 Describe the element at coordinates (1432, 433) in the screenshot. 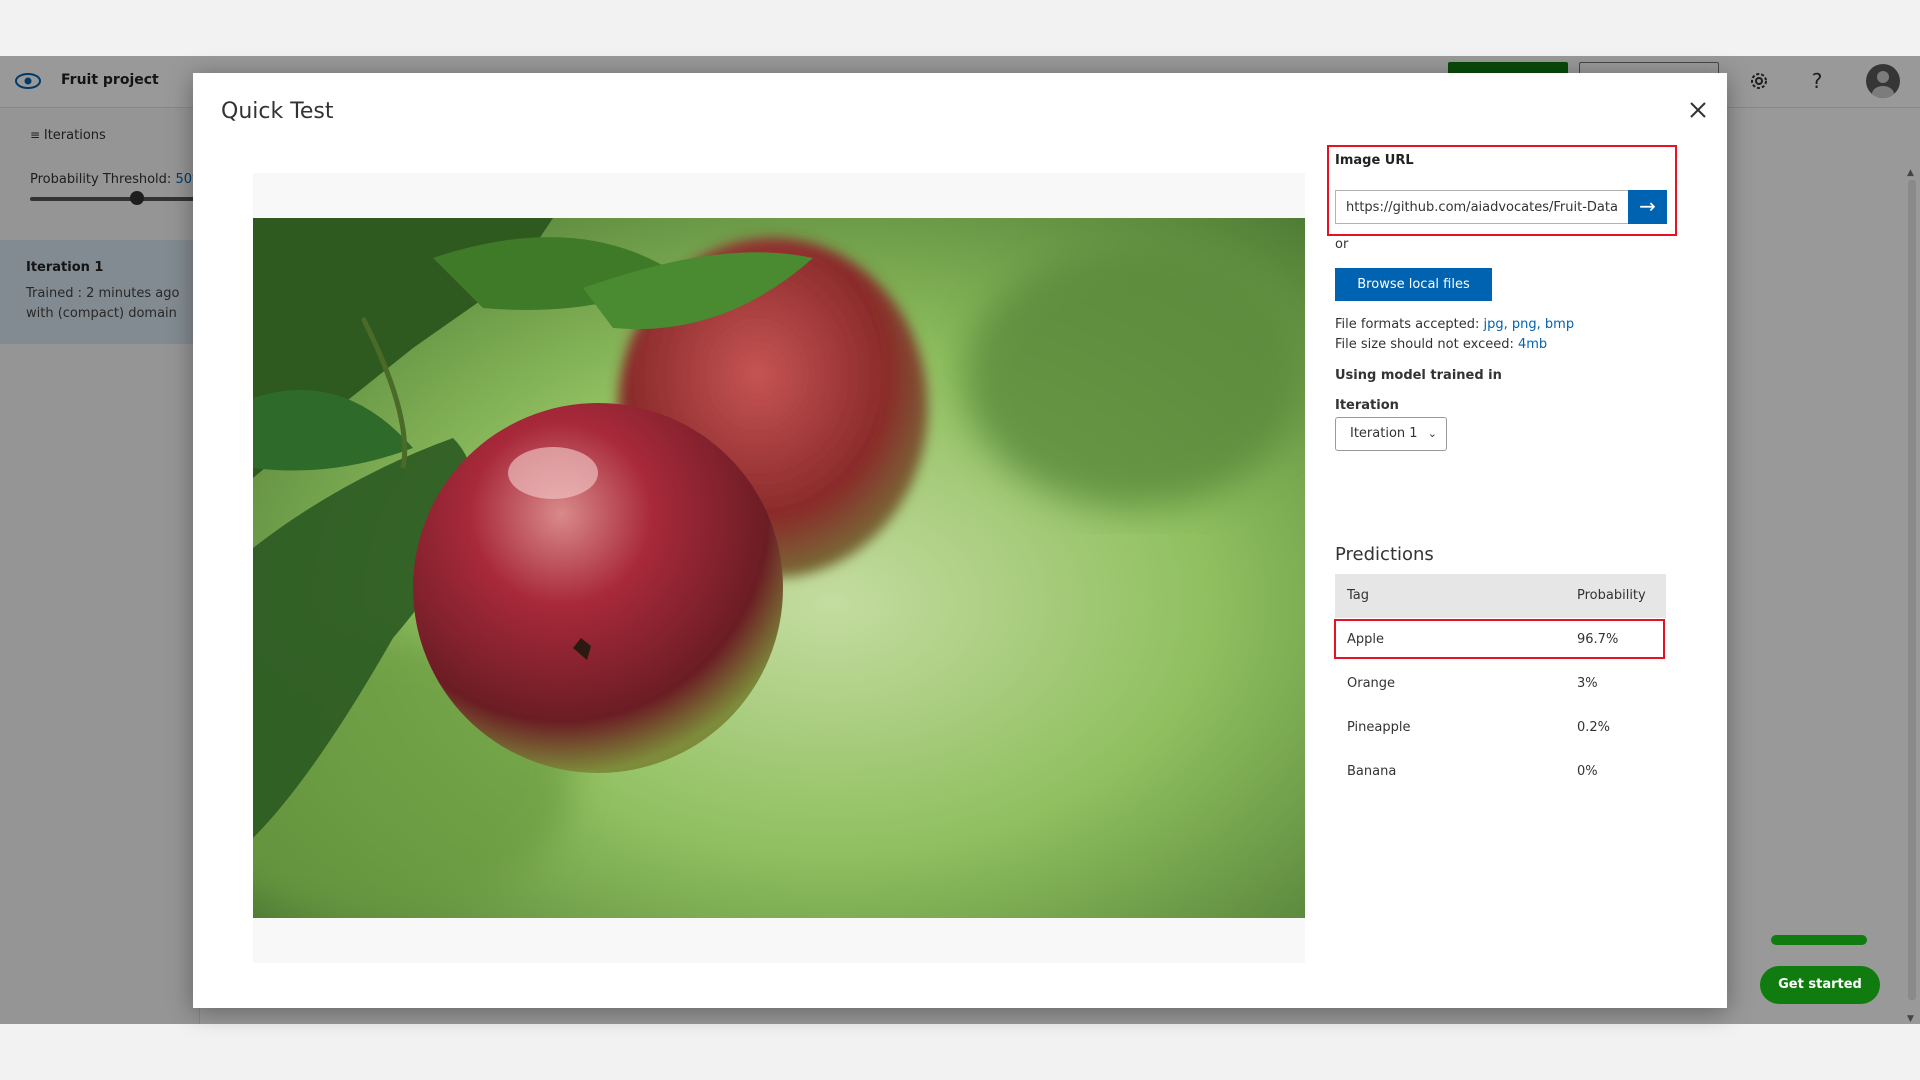

I see `chevron-down-icon: ⌄` at that location.